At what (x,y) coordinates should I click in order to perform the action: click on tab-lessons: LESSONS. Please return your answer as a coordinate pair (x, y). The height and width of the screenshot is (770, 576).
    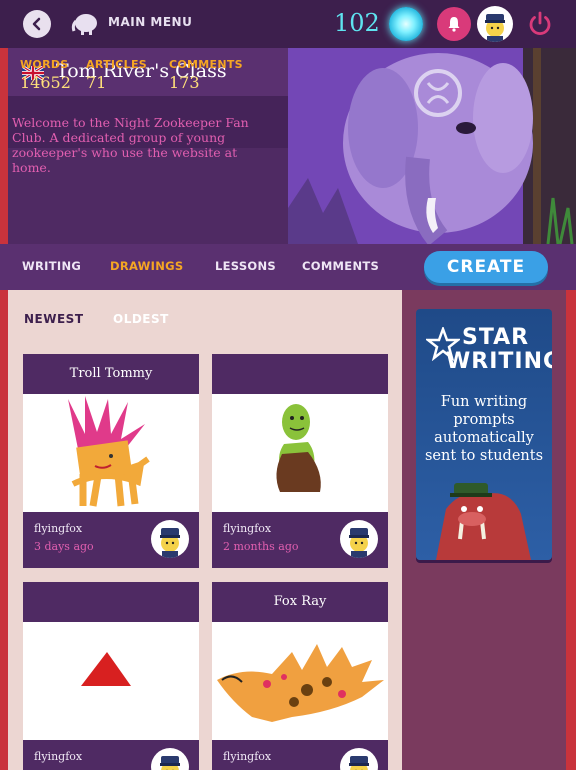
    Looking at the image, I should click on (245, 266).